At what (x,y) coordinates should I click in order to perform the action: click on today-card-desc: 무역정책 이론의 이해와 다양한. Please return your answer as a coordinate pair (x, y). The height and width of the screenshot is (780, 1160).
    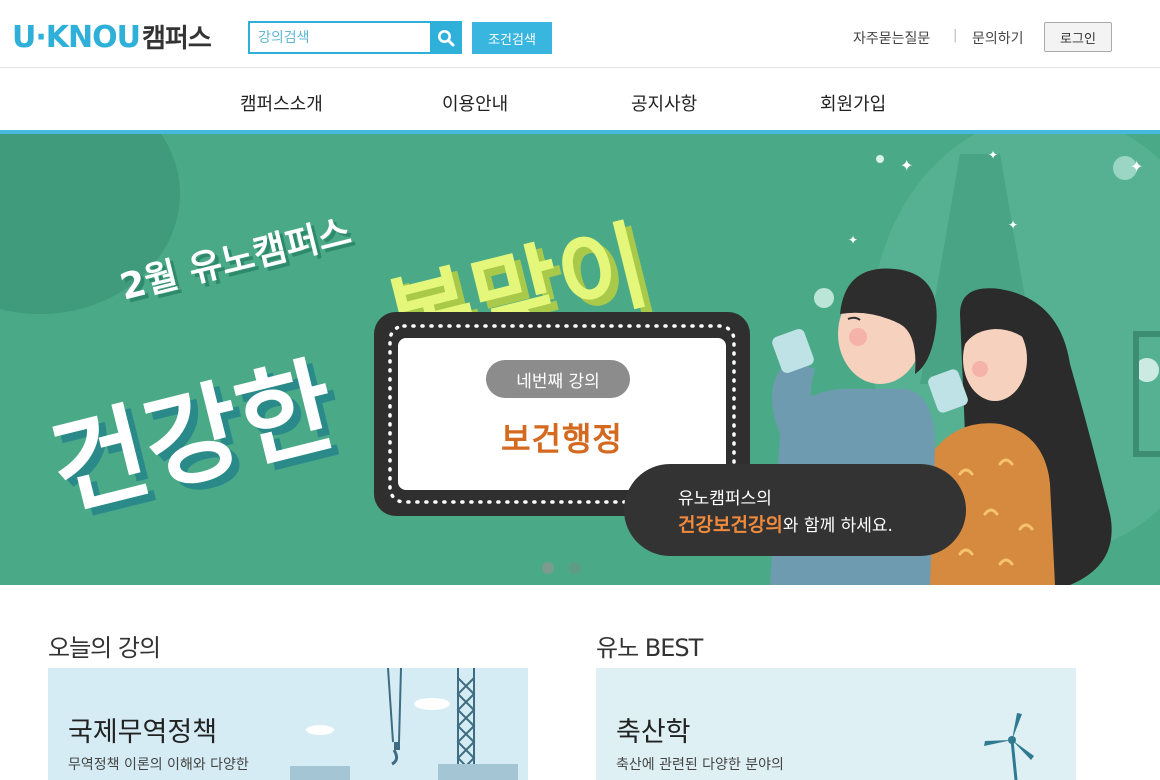
    Looking at the image, I should click on (158, 765).